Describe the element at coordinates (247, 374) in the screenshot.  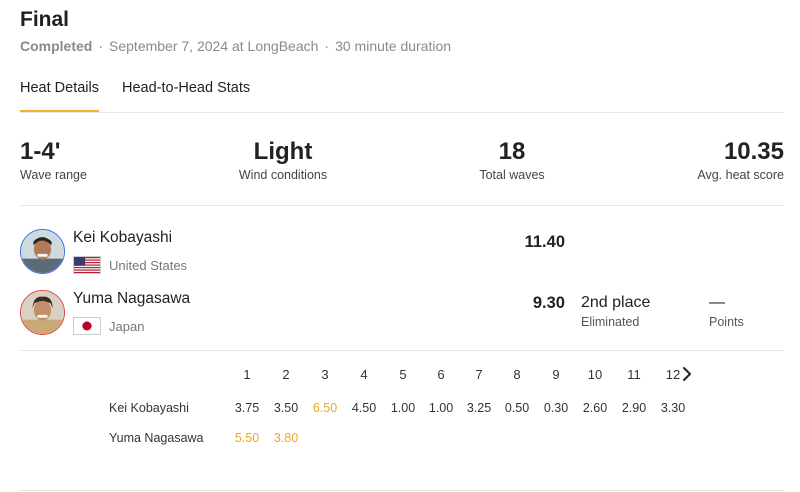
I see `wave-number-header: 1` at that location.